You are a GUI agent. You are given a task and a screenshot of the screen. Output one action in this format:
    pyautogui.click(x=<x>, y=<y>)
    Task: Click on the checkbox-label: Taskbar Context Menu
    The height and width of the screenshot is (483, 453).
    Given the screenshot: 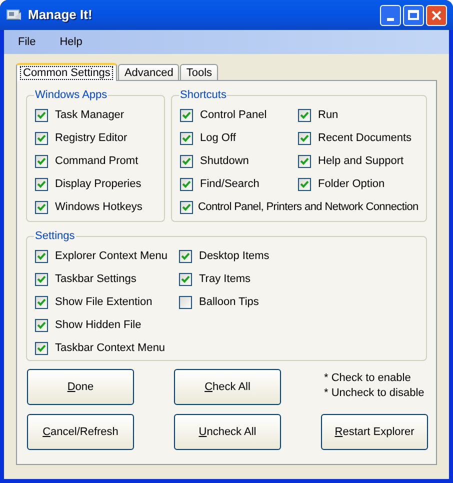 What is the action you would take?
    pyautogui.click(x=110, y=348)
    